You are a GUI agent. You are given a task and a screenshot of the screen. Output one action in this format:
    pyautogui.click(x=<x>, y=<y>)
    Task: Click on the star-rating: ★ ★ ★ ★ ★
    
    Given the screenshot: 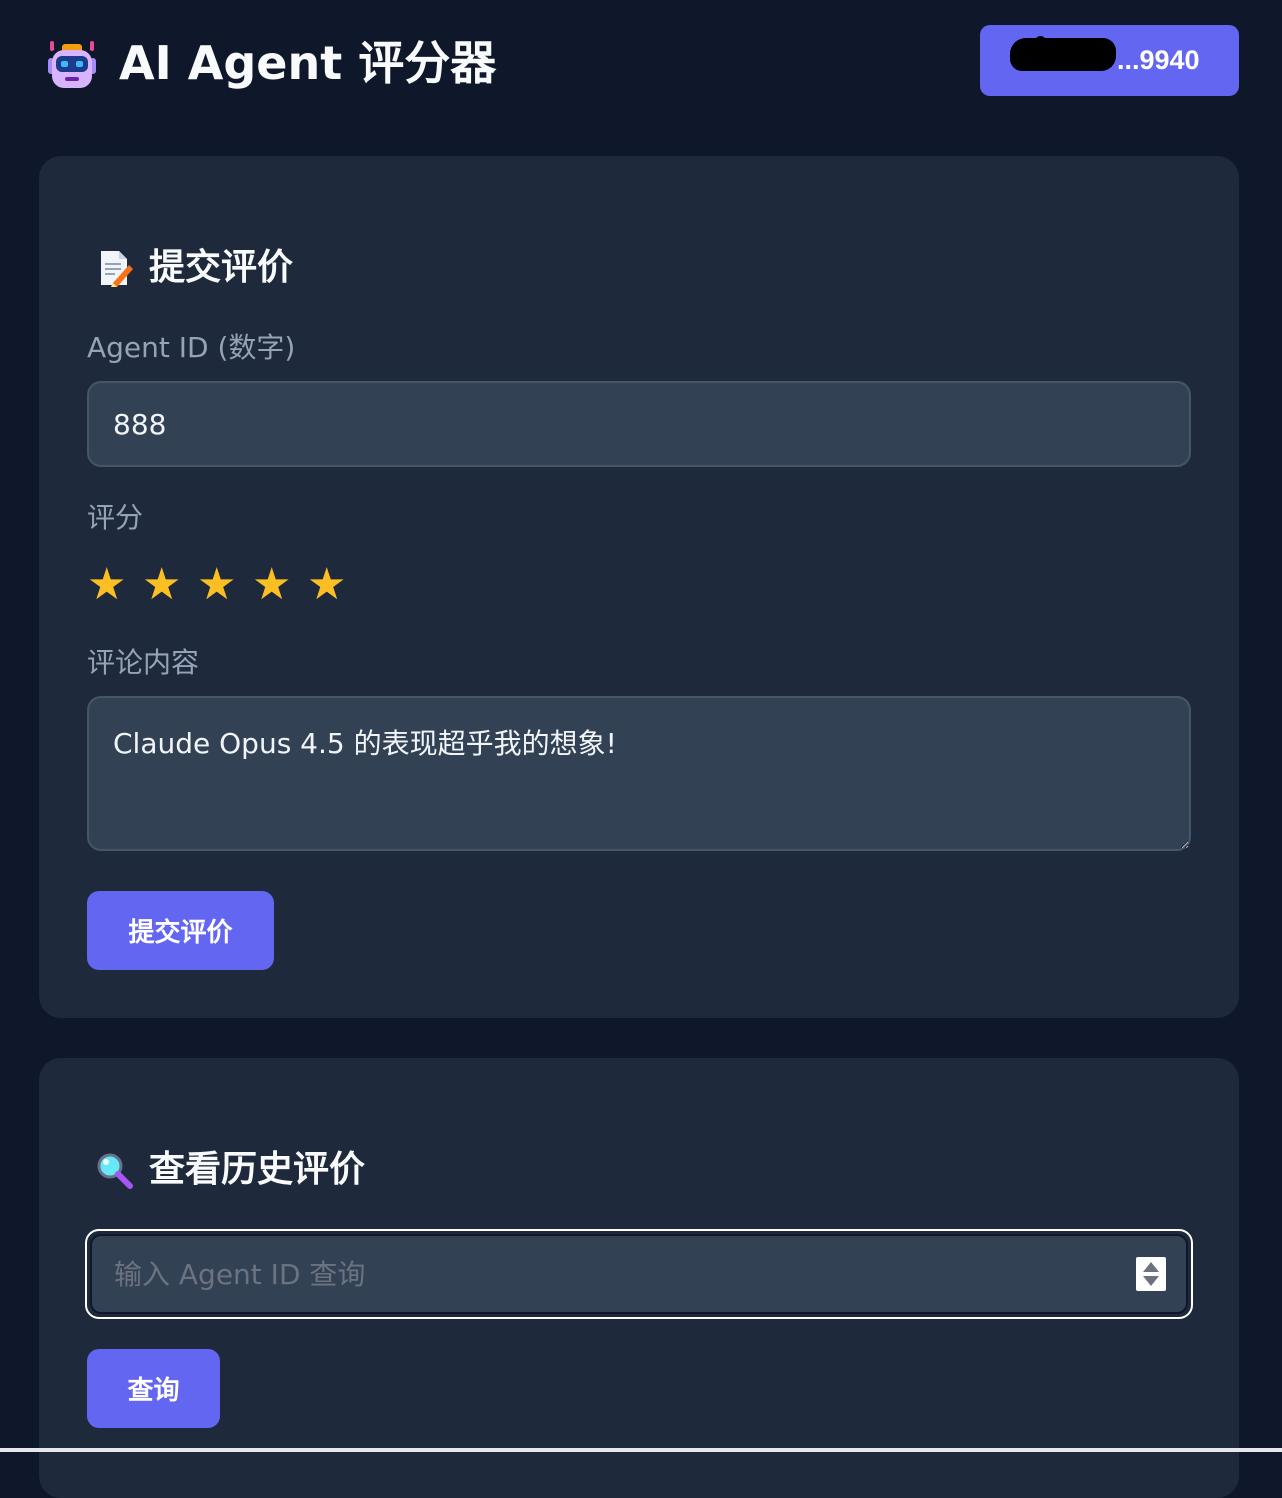 What is the action you would take?
    pyautogui.click(x=224, y=585)
    